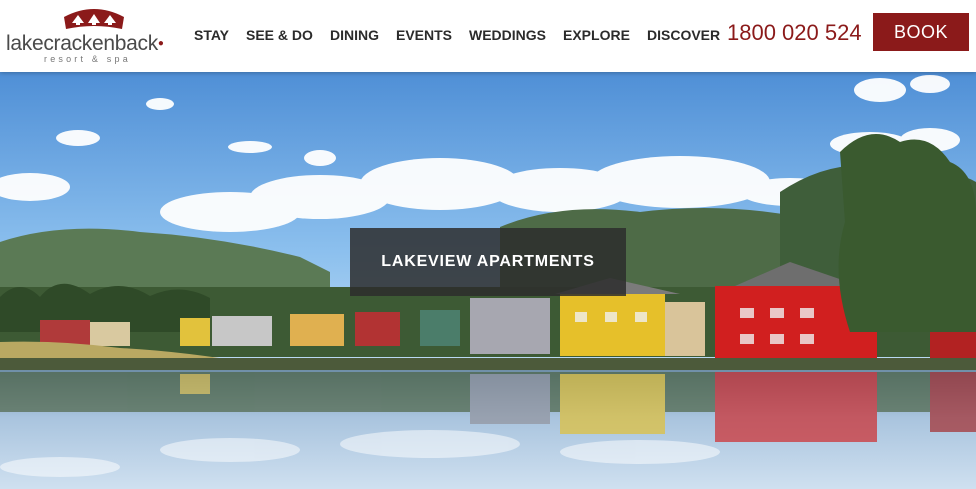  I want to click on logo: lakecrackenback● resort & spa, so click(97, 35).